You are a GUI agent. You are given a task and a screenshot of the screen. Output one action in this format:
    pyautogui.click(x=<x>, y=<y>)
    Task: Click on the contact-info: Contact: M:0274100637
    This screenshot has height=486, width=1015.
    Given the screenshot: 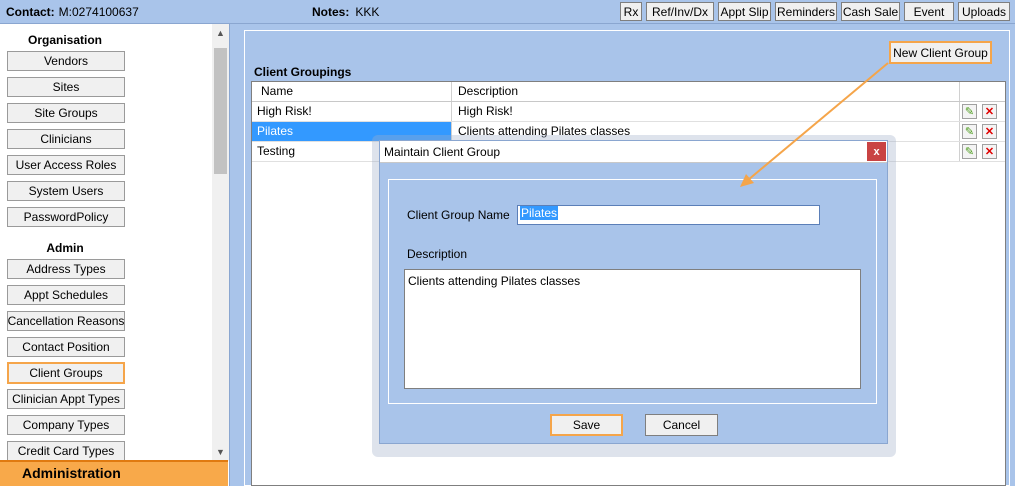 What is the action you would take?
    pyautogui.click(x=72, y=12)
    